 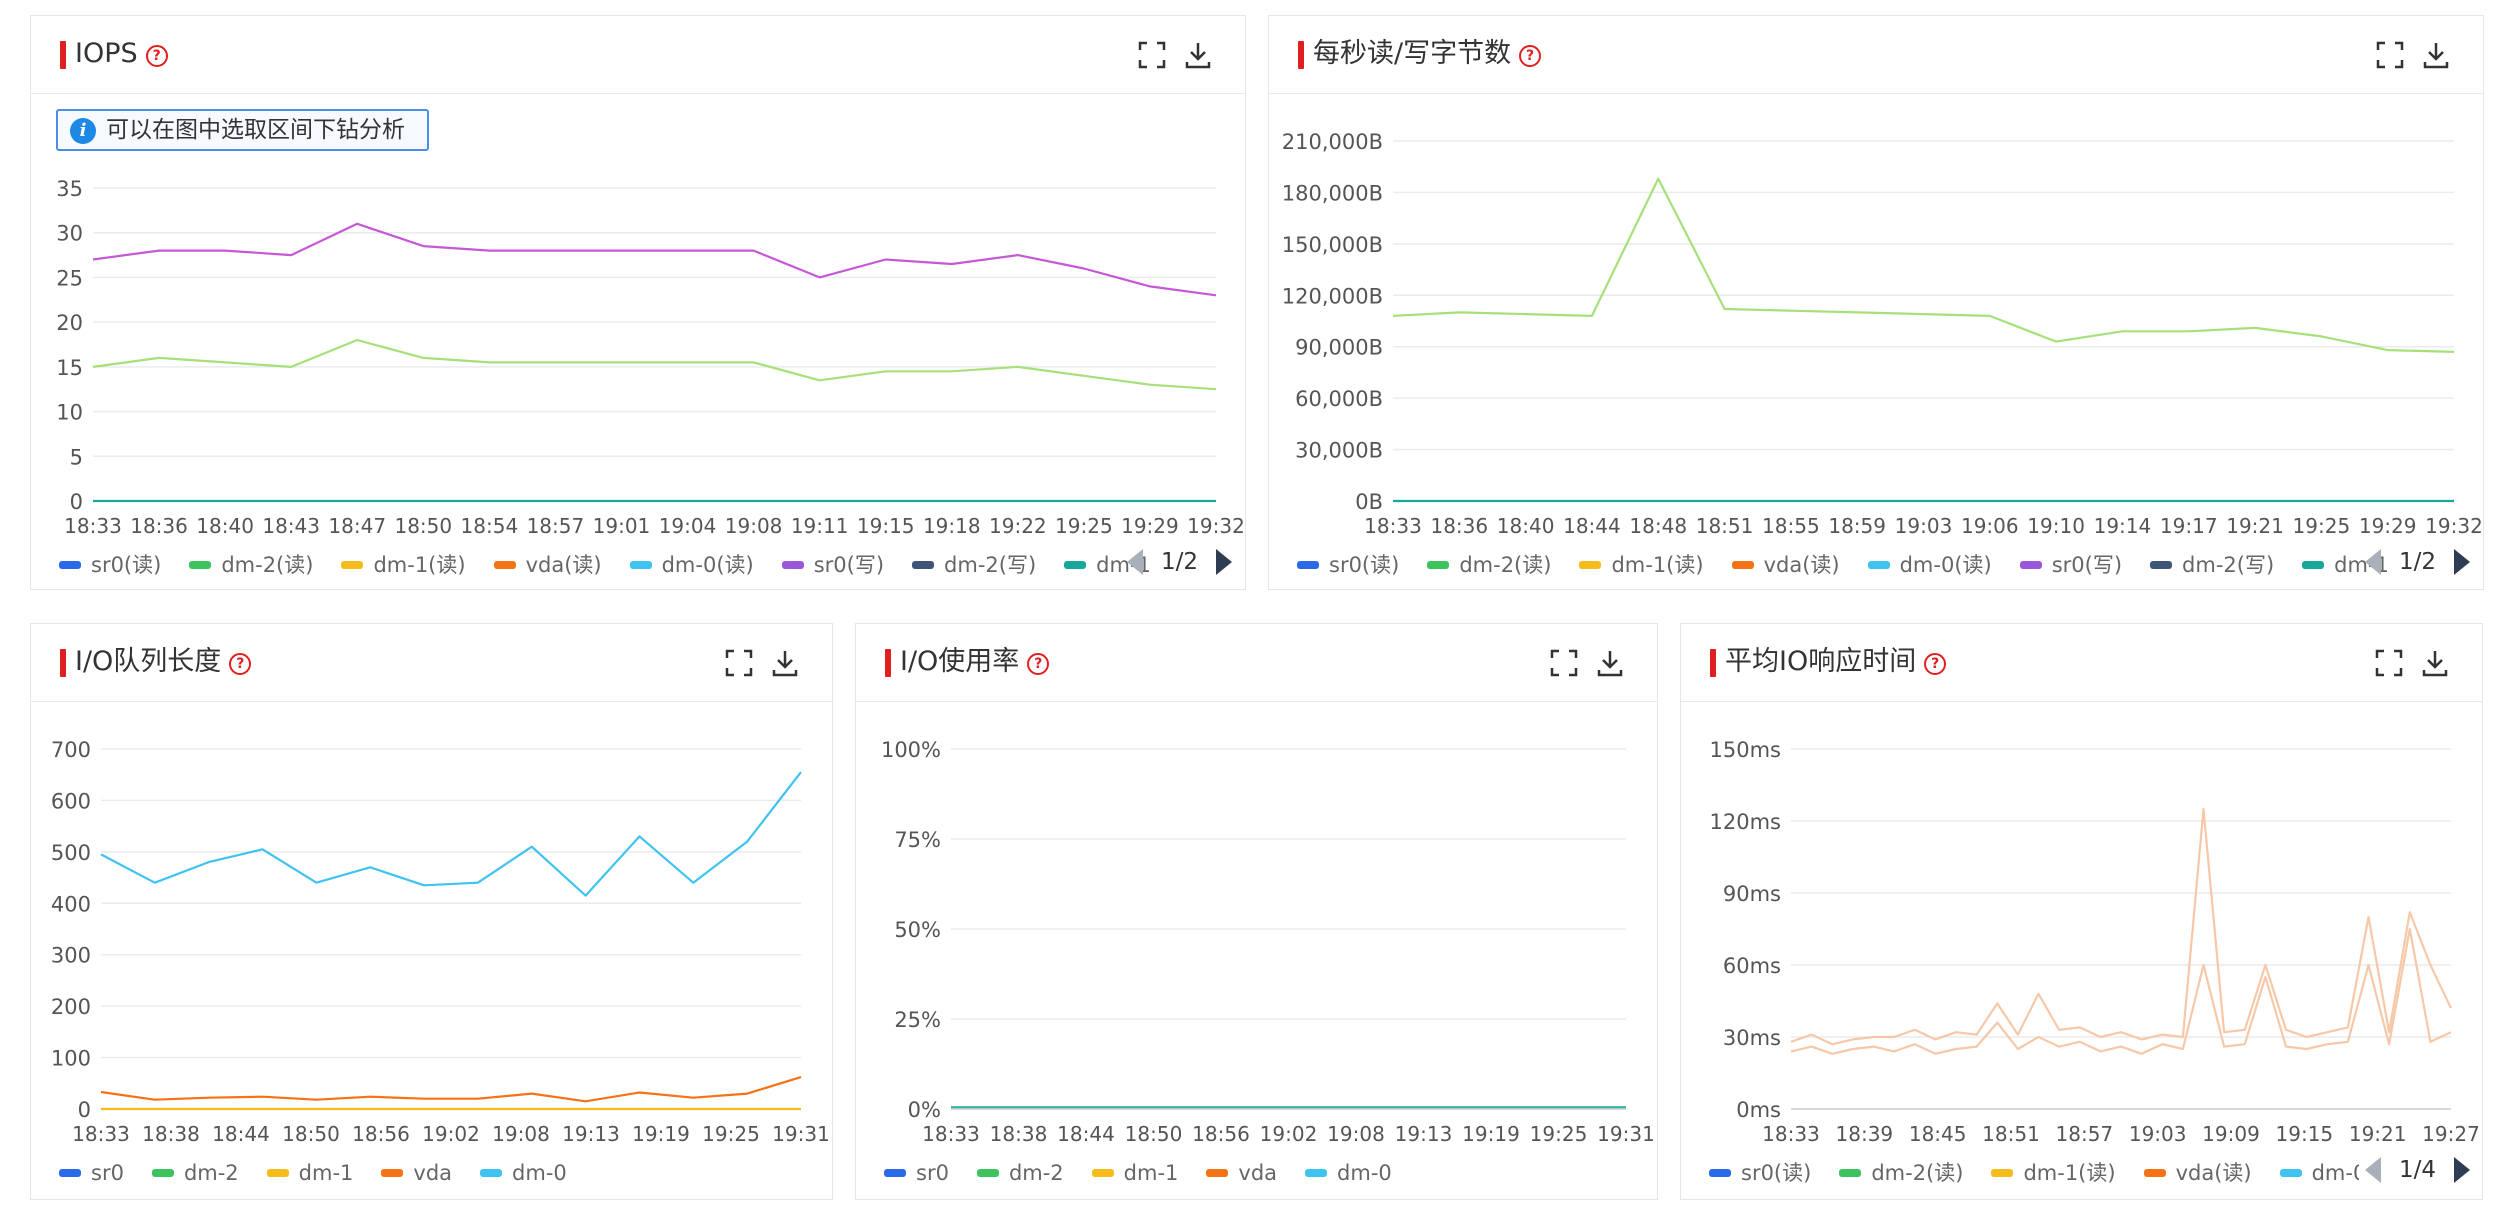 I want to click on y-tick-label: 25, so click(x=69, y=278).